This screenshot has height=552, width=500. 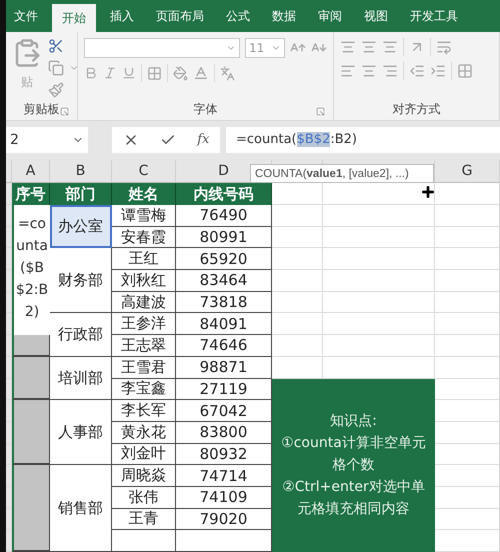 I want to click on cell-editor: =counta($B$2:B2), so click(x=31, y=270).